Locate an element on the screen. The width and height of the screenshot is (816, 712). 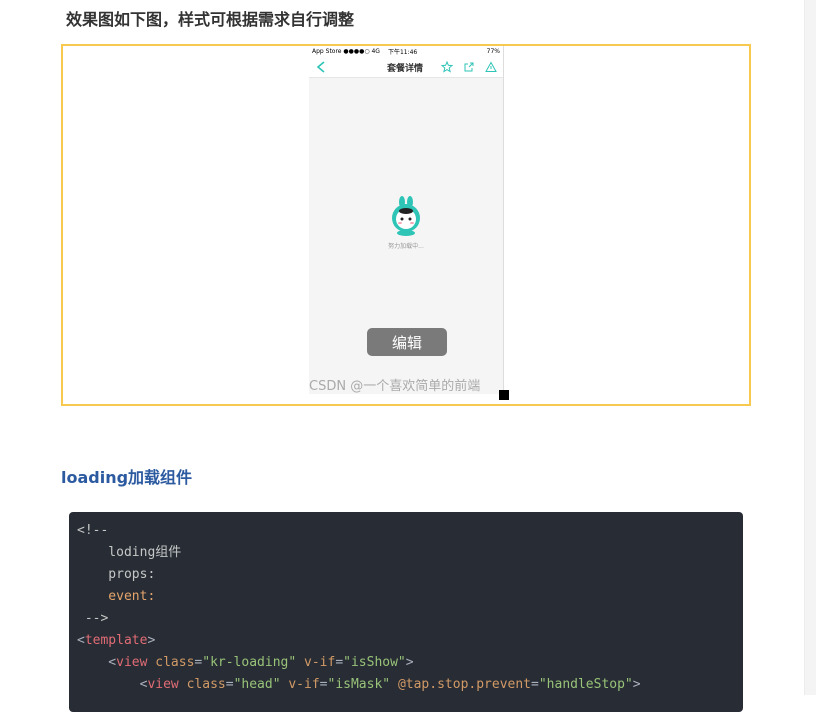
status-carrier: App Store ●●●●○ 4G is located at coordinates (346, 51).